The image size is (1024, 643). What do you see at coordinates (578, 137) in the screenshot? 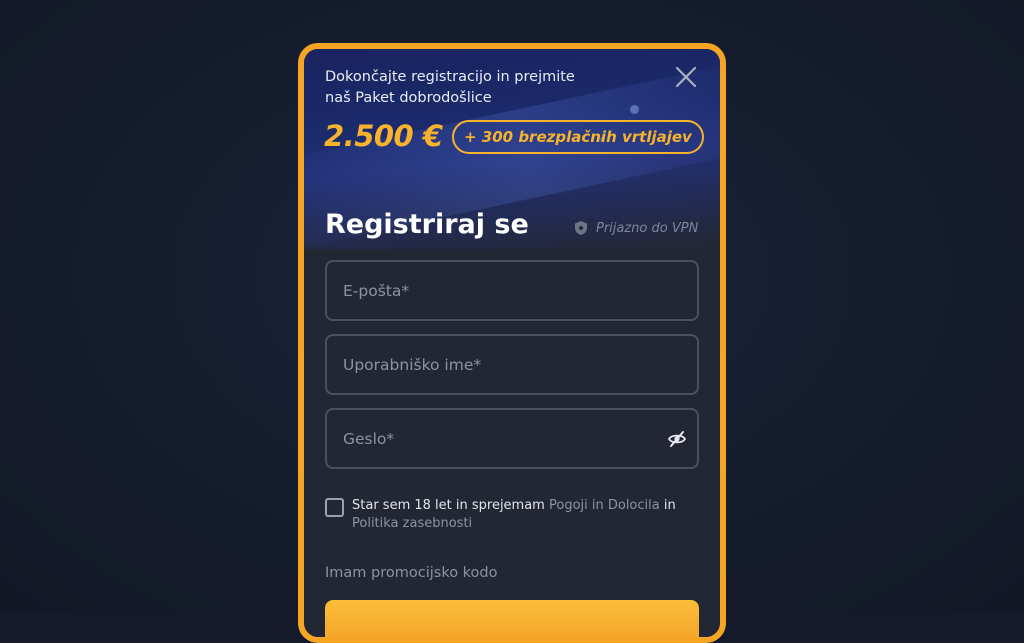
I see `free-spins-badge: + 300 brezplačnih vrtljajev` at bounding box center [578, 137].